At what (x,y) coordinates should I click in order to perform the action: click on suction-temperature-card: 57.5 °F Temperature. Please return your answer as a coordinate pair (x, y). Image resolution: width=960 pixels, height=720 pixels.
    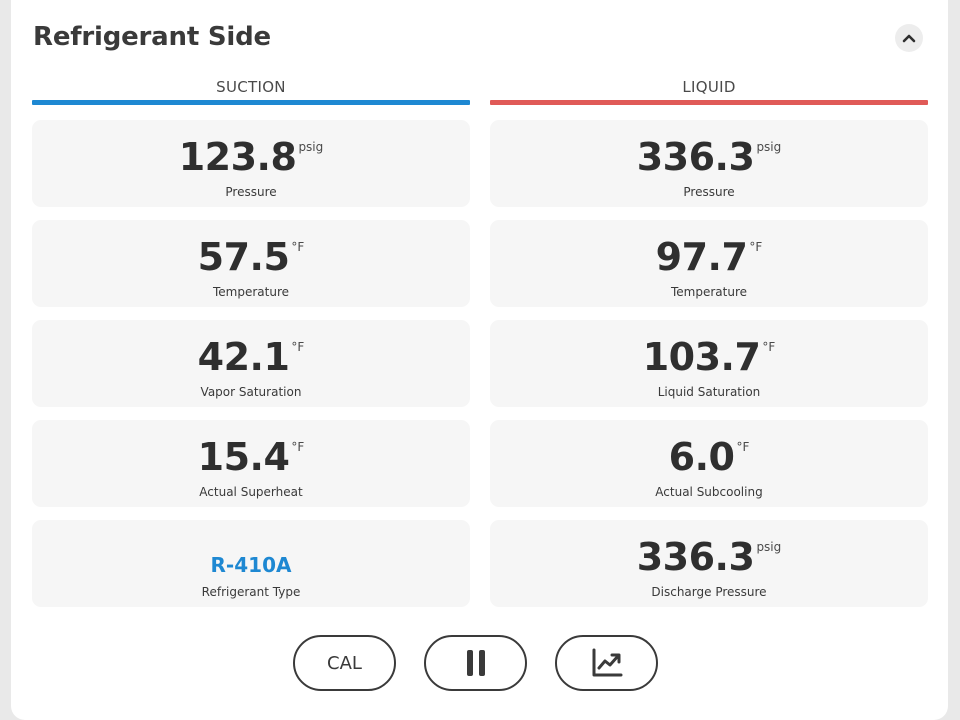
    Looking at the image, I should click on (251, 263).